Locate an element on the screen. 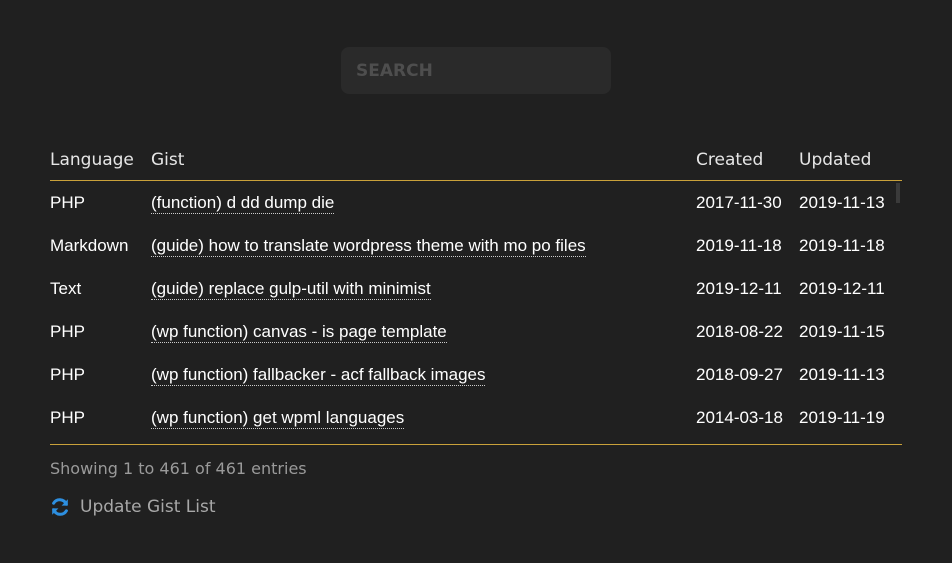 This screenshot has height=563, width=952. gist-link: (guide) replace gulp-util with minimist is located at coordinates (291, 289).